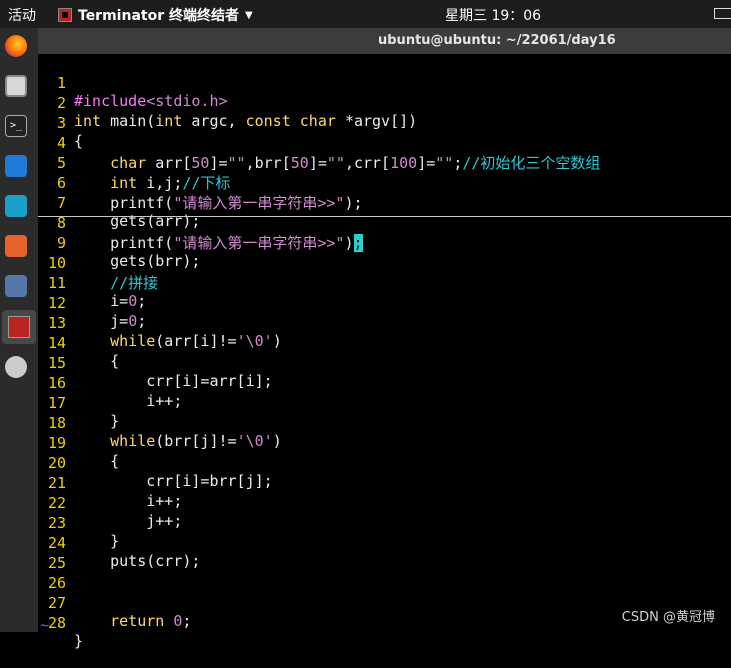 Image resolution: width=731 pixels, height=668 pixels. What do you see at coordinates (45, 625) in the screenshot?
I see `empty-line-marker: ~` at bounding box center [45, 625].